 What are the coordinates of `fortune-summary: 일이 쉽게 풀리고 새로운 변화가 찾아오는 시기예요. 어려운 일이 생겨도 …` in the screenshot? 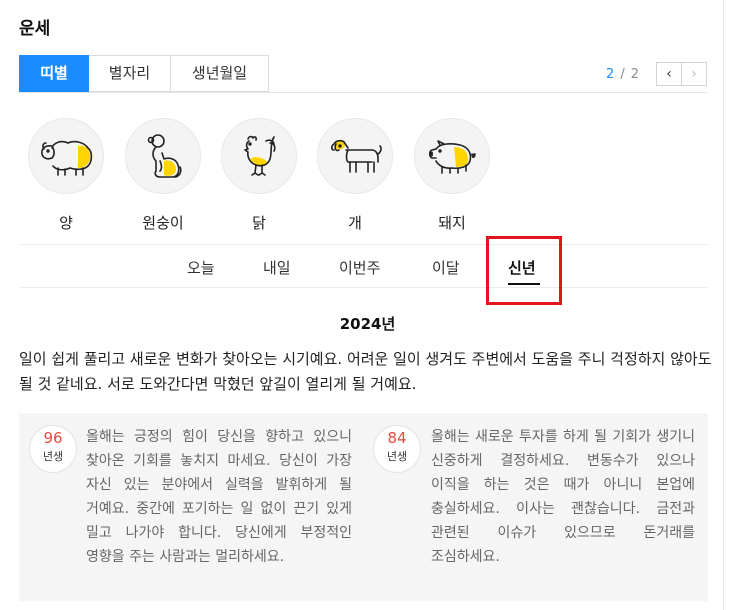 It's located at (365, 371).